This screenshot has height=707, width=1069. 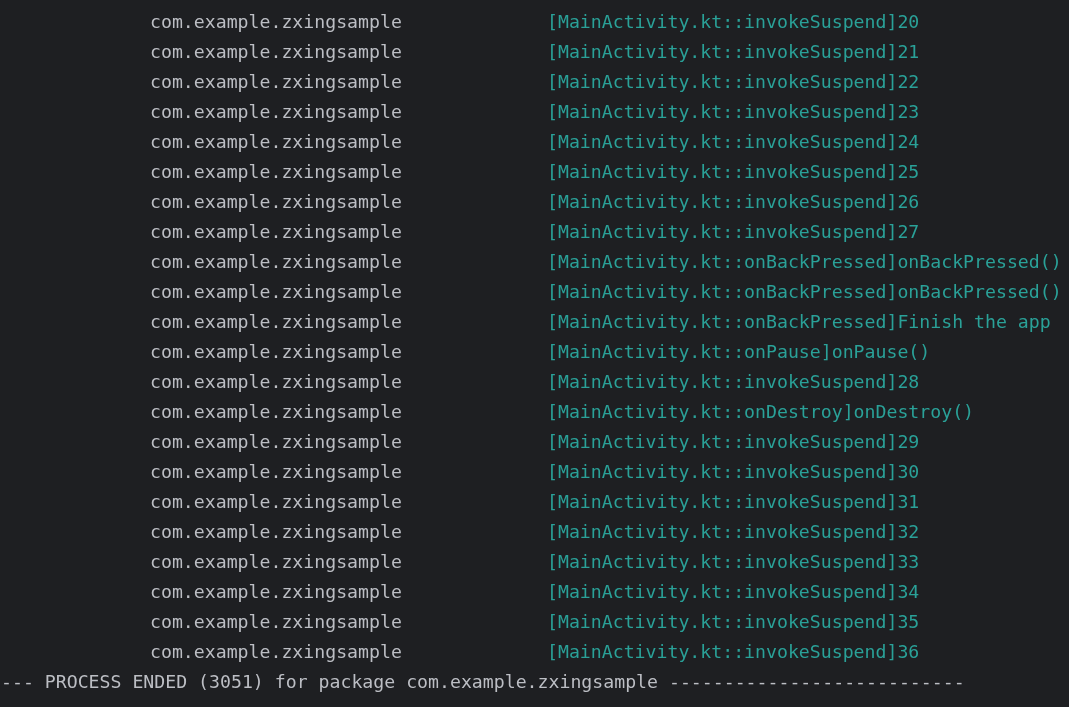 What do you see at coordinates (733, 382) in the screenshot?
I see `log-message: [MainActivity.kt::invokeSuspend]28` at bounding box center [733, 382].